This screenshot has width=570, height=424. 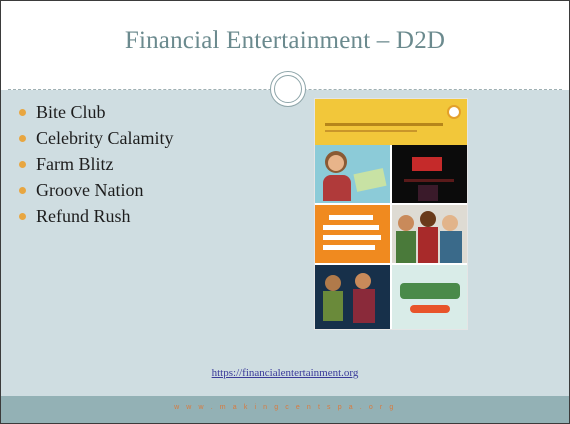 I want to click on cover-tile-question, so click(x=352, y=234).